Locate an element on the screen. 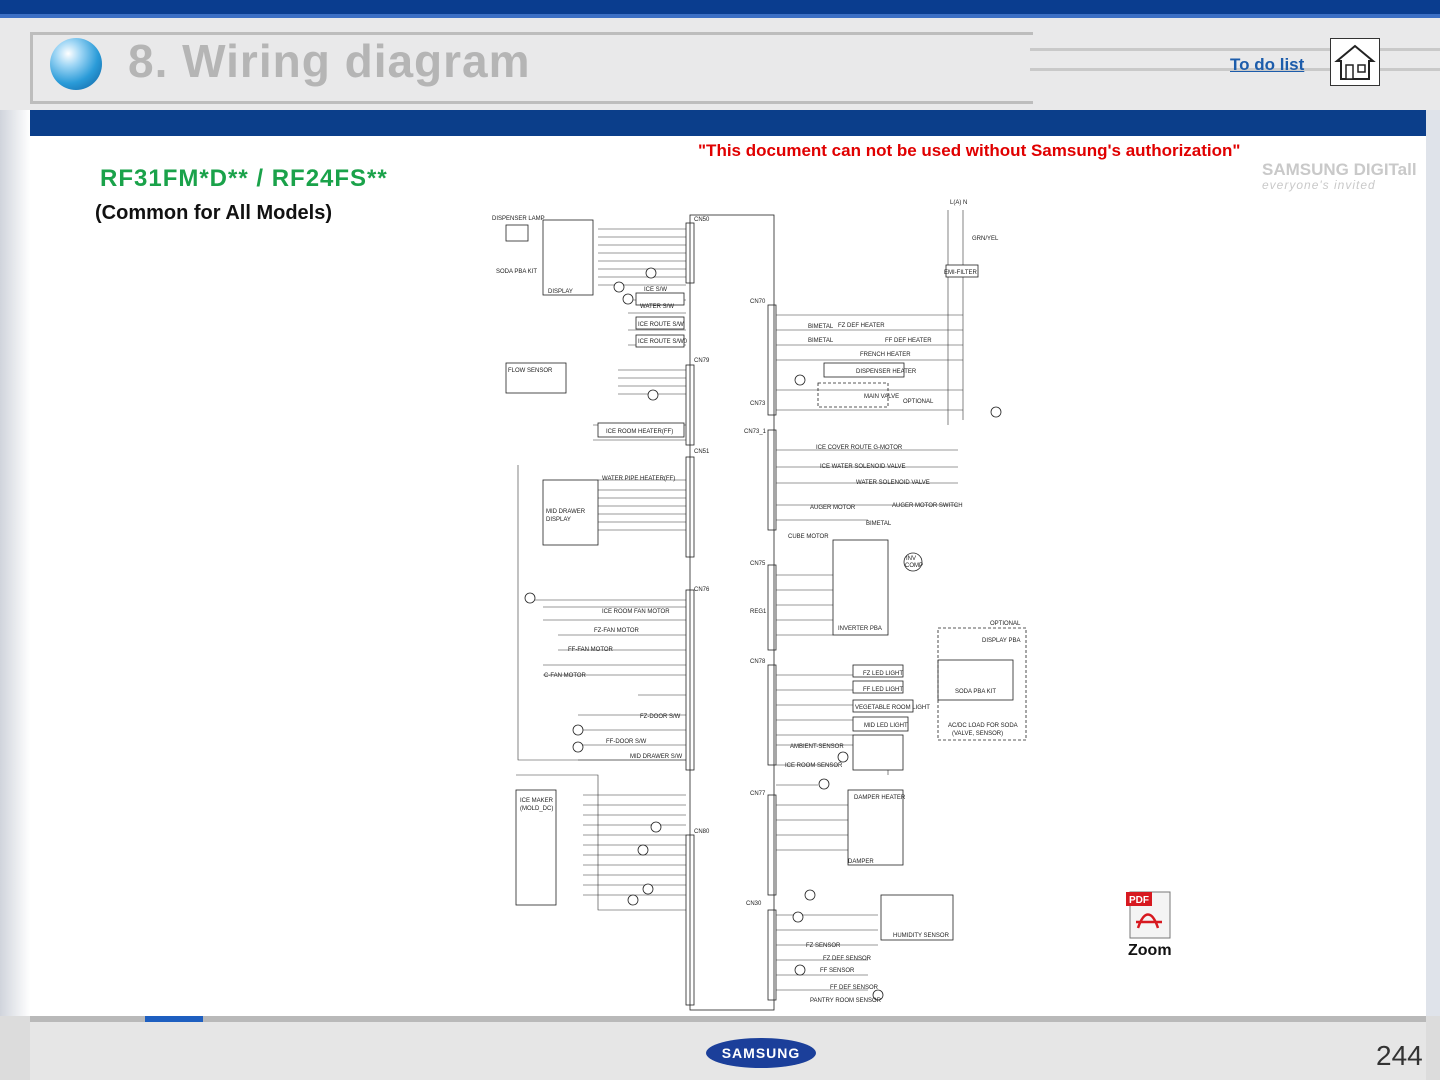  svg-text: CN75 is located at coordinates (758, 564).